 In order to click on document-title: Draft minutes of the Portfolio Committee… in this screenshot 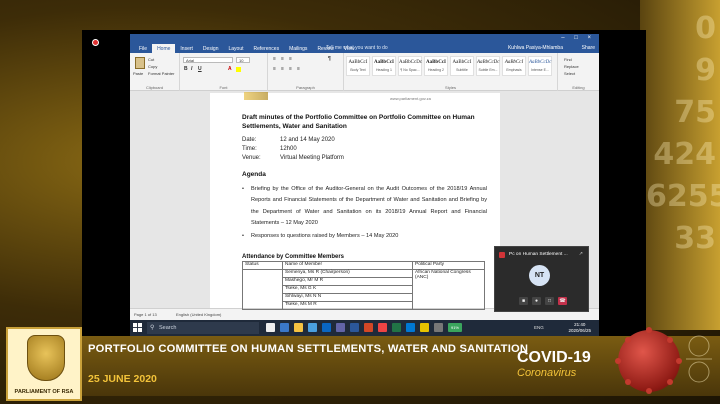, I will do `click(358, 122)`.